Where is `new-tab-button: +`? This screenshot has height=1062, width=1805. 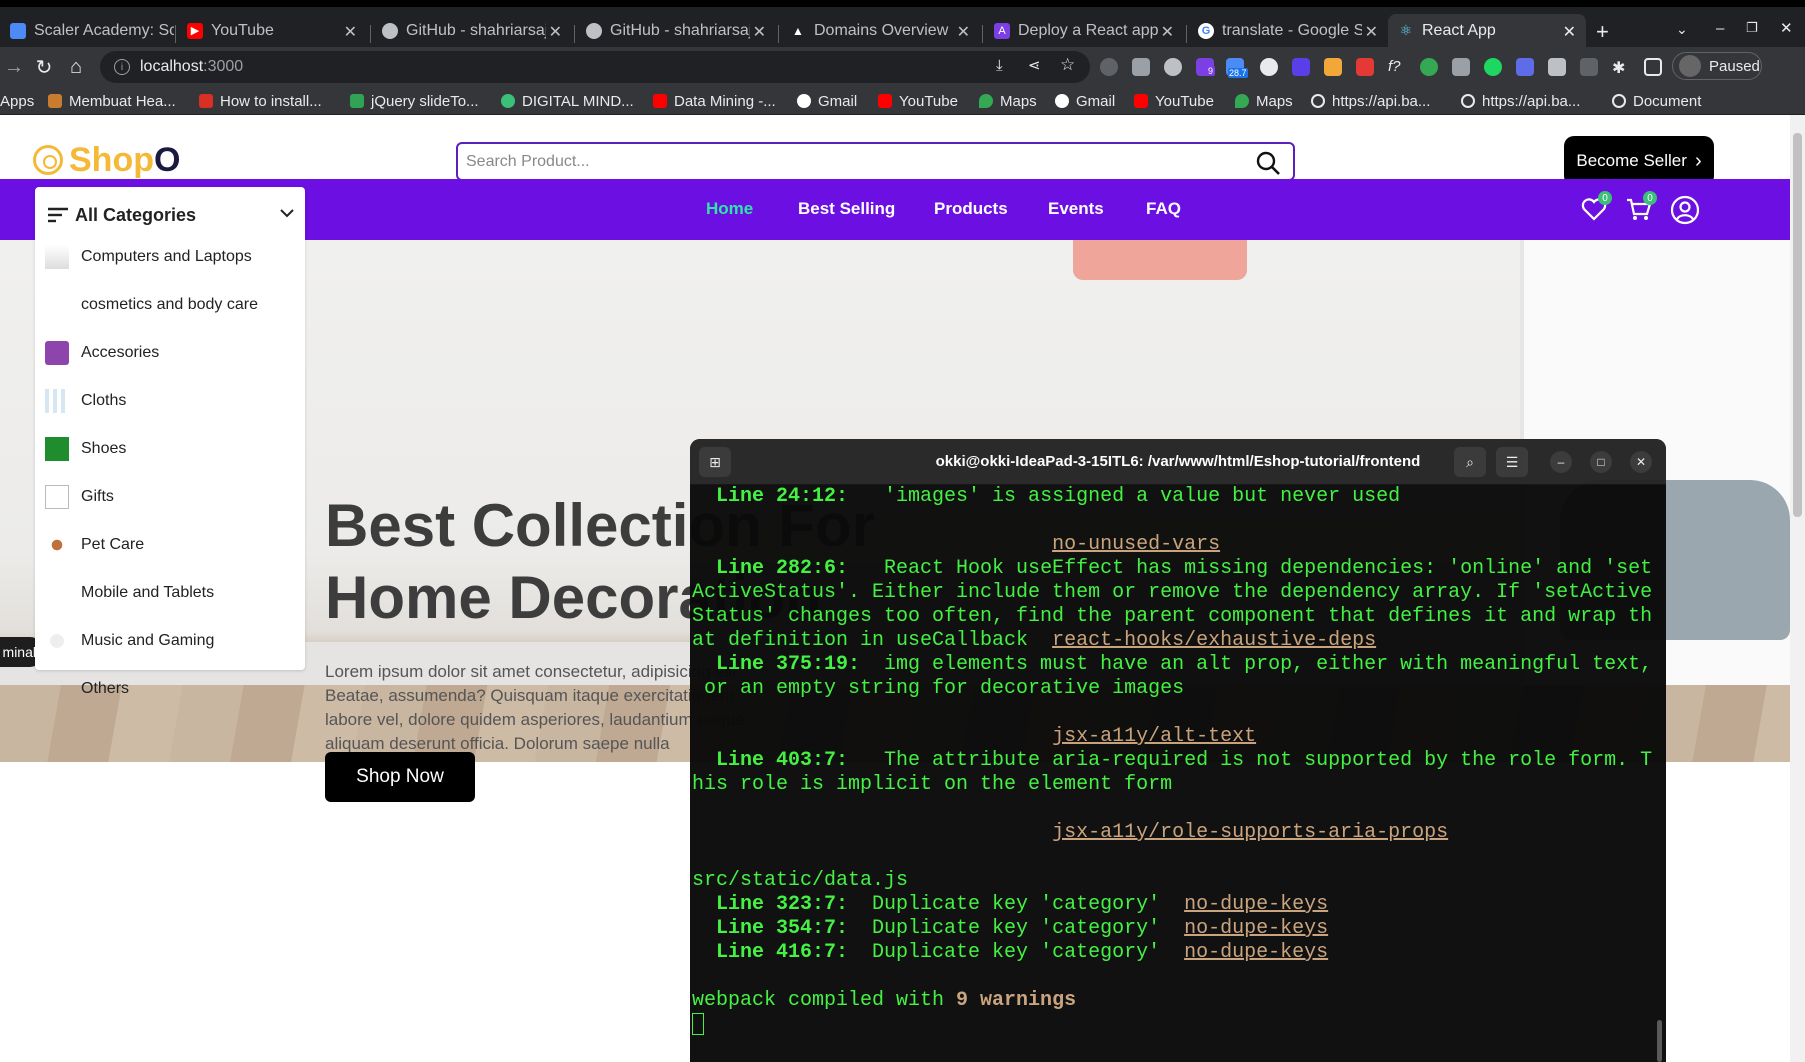
new-tab-button: + is located at coordinates (1602, 32).